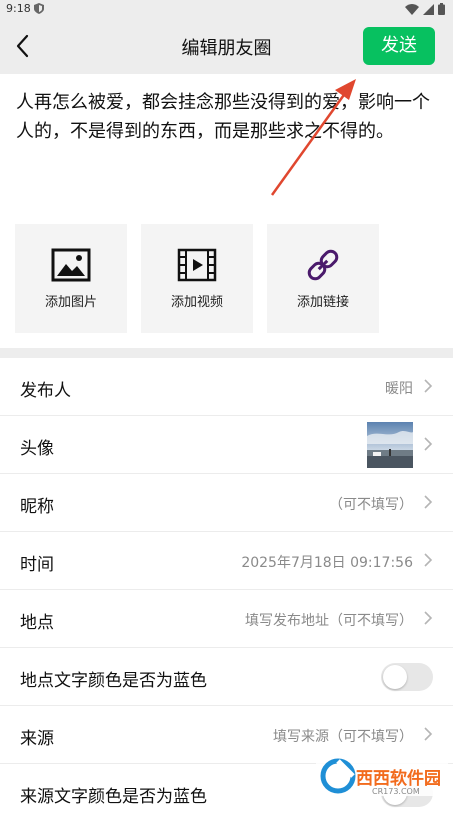 The height and width of the screenshot is (821, 453). What do you see at coordinates (327, 563) in the screenshot?
I see `time-value: 2025年7月18日 09:17:56` at bounding box center [327, 563].